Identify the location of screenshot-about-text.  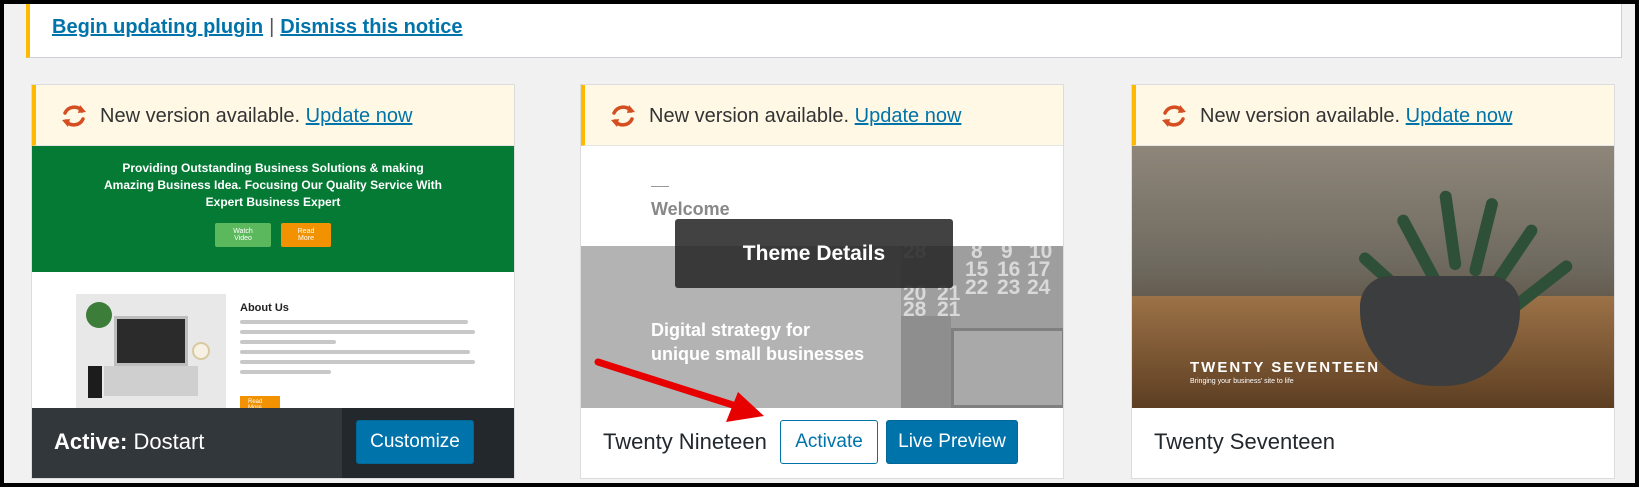
(360, 350).